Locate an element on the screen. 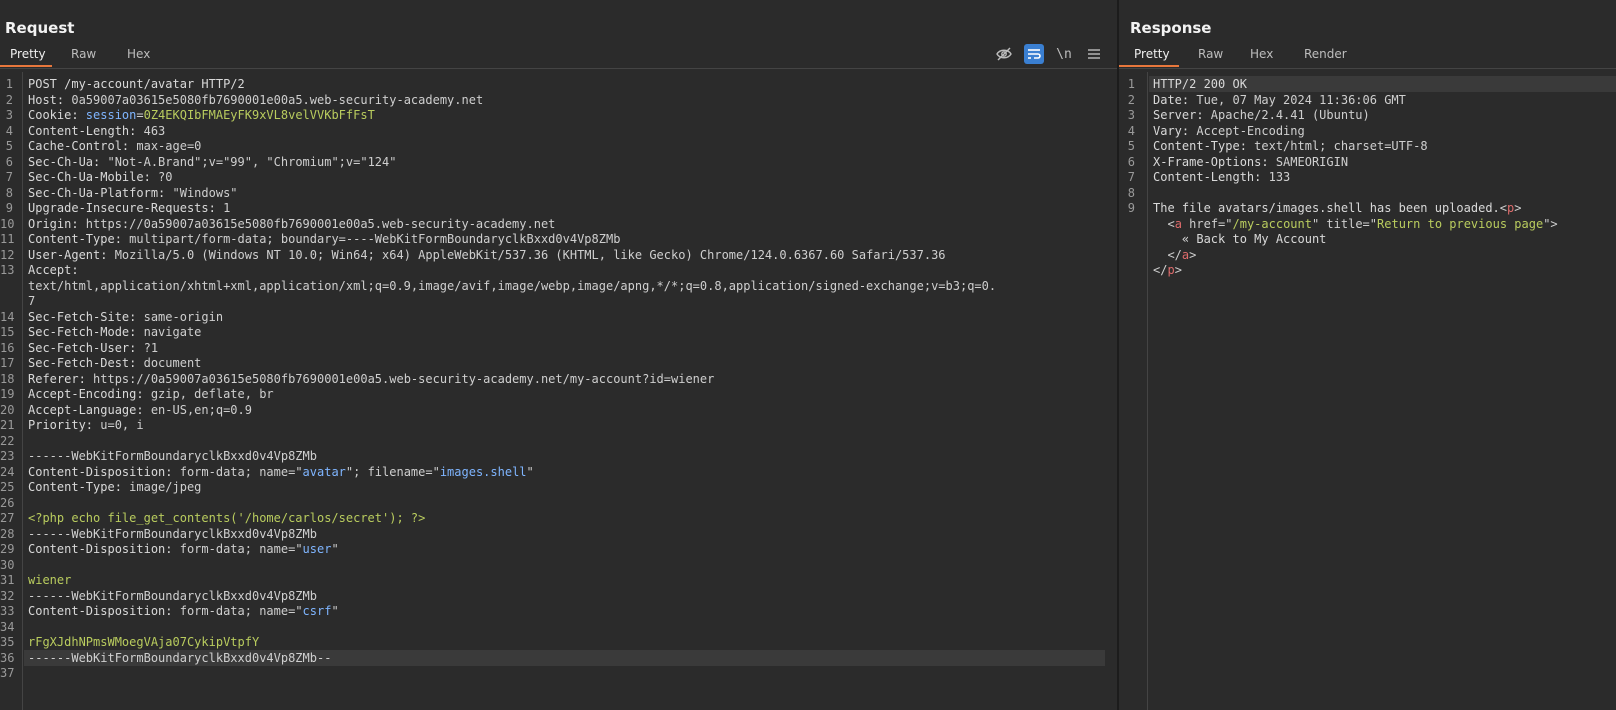 The width and height of the screenshot is (1616, 710). line-number: 35 is located at coordinates (7, 642).